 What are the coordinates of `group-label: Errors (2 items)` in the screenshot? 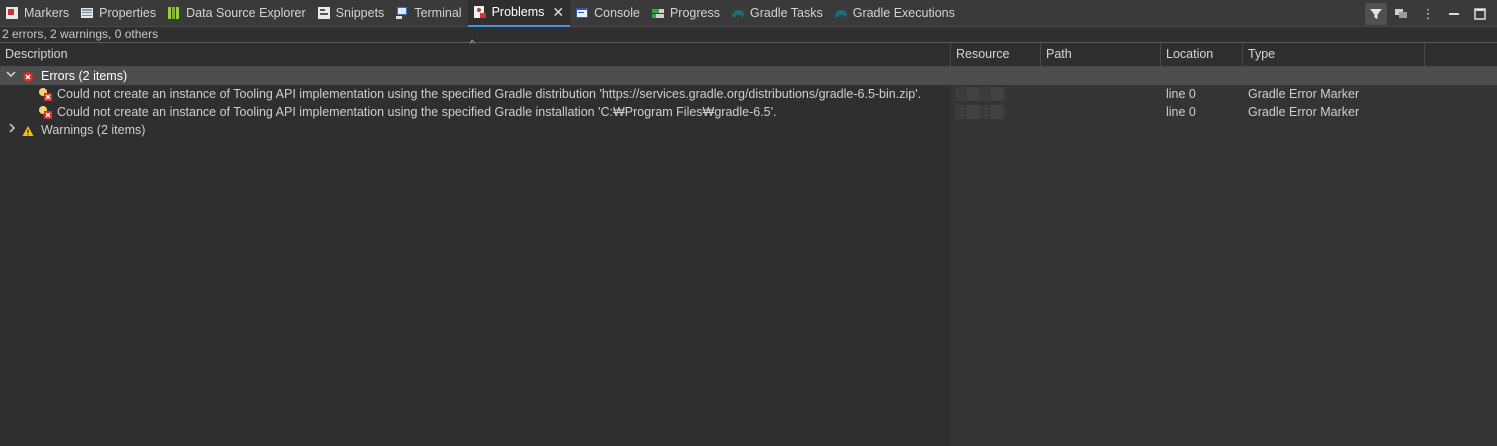 It's located at (84, 76).